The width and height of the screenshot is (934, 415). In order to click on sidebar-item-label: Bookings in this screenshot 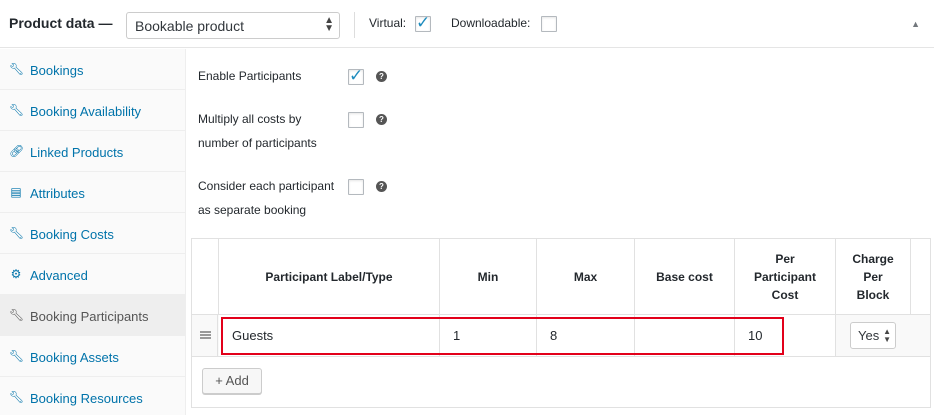, I will do `click(57, 70)`.